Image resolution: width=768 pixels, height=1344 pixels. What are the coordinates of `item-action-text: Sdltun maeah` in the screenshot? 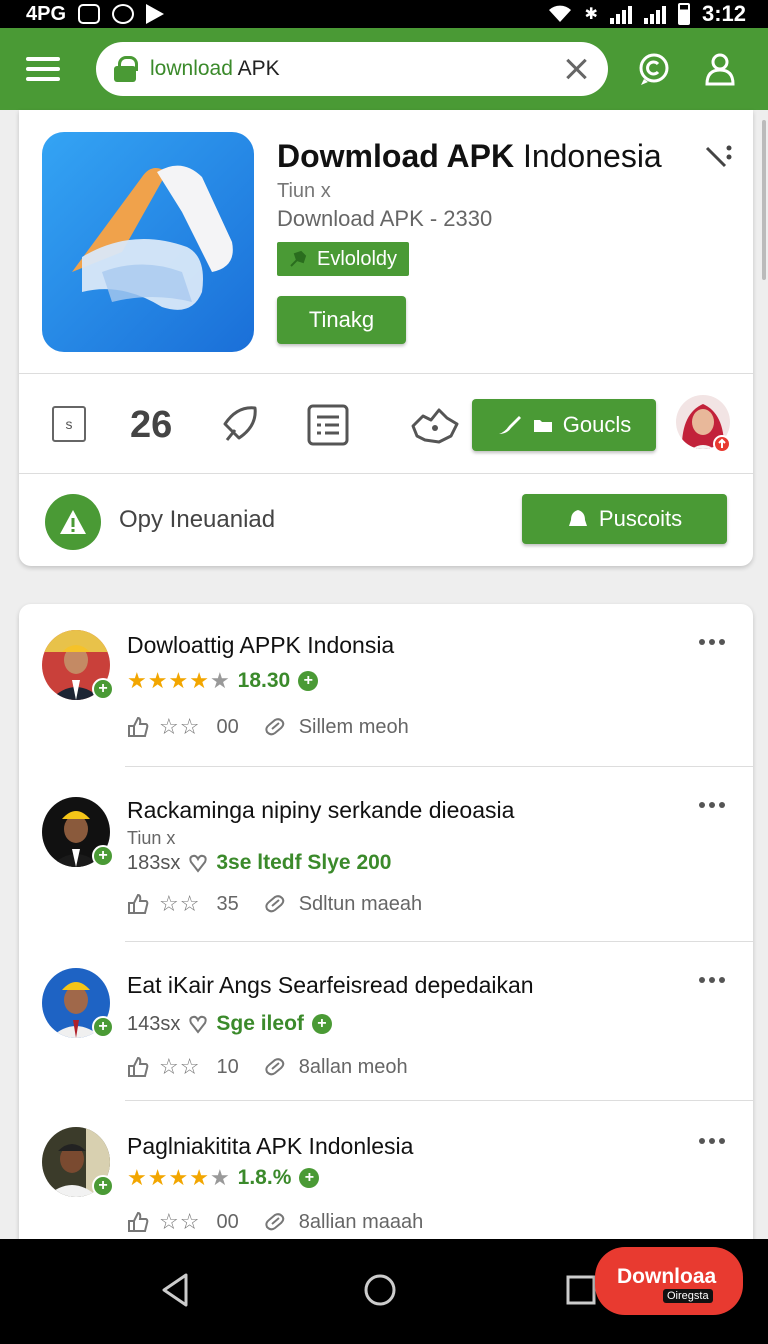 It's located at (360, 903).